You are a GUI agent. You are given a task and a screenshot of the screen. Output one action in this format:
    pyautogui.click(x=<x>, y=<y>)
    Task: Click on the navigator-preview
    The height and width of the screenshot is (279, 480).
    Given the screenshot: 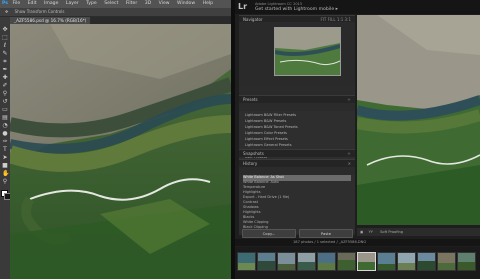 What is the action you would take?
    pyautogui.click(x=307, y=51)
    